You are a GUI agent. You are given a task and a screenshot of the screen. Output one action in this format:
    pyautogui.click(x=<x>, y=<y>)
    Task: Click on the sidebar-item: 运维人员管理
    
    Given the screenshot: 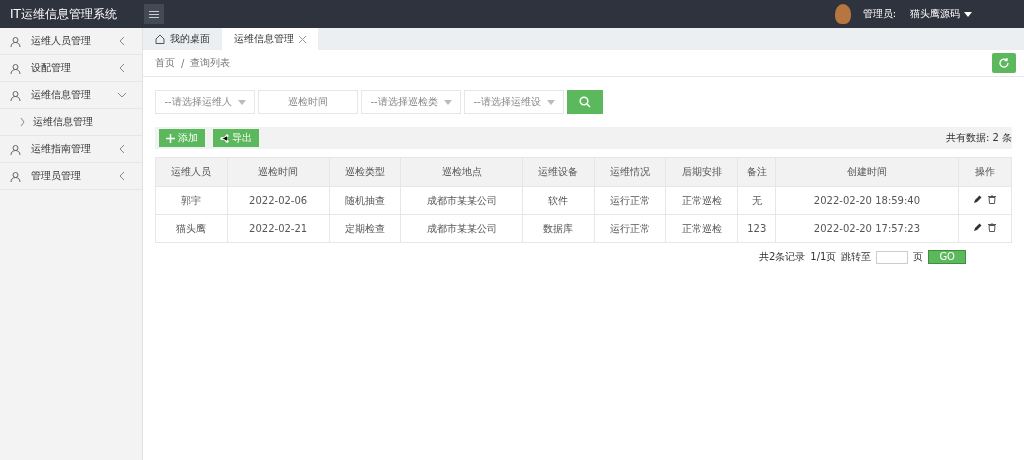 What is the action you would take?
    pyautogui.click(x=71, y=41)
    